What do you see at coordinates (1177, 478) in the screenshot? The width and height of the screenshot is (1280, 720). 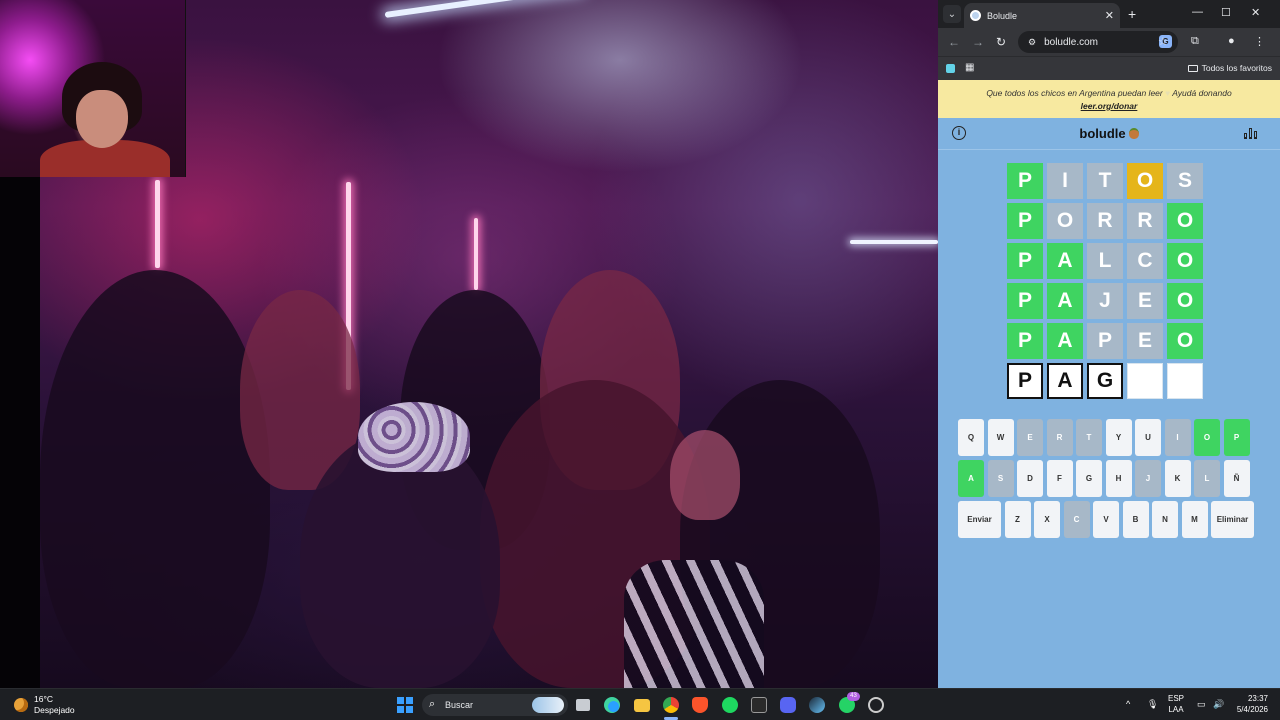 I see `key-k: K` at bounding box center [1177, 478].